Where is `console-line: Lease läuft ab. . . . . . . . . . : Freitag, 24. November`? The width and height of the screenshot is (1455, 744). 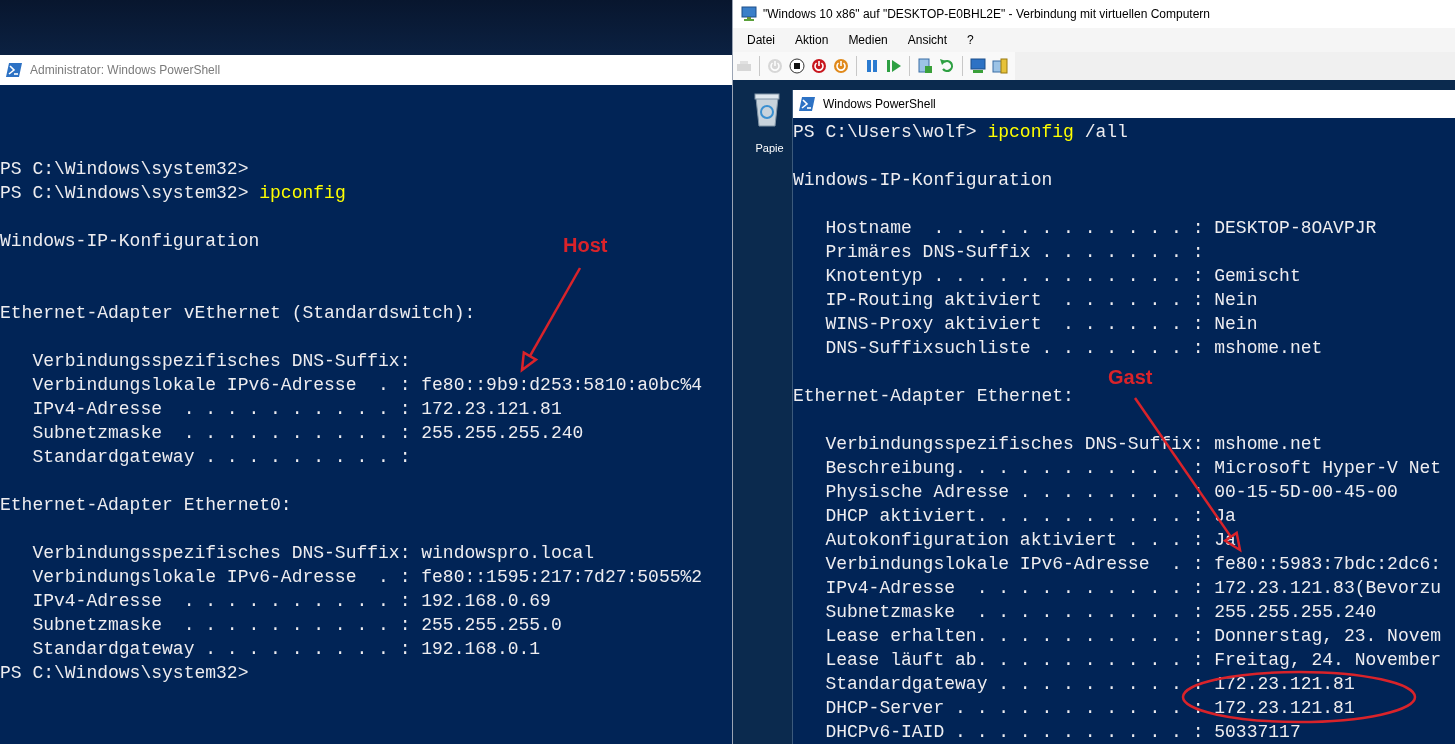 console-line: Lease läuft ab. . . . . . . . . . : Freitag, 24. November is located at coordinates (1133, 660).